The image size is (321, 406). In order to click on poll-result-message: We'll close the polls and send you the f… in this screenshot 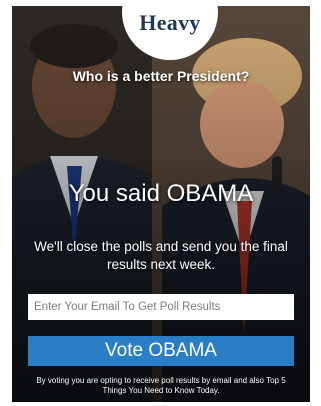, I will do `click(161, 255)`.